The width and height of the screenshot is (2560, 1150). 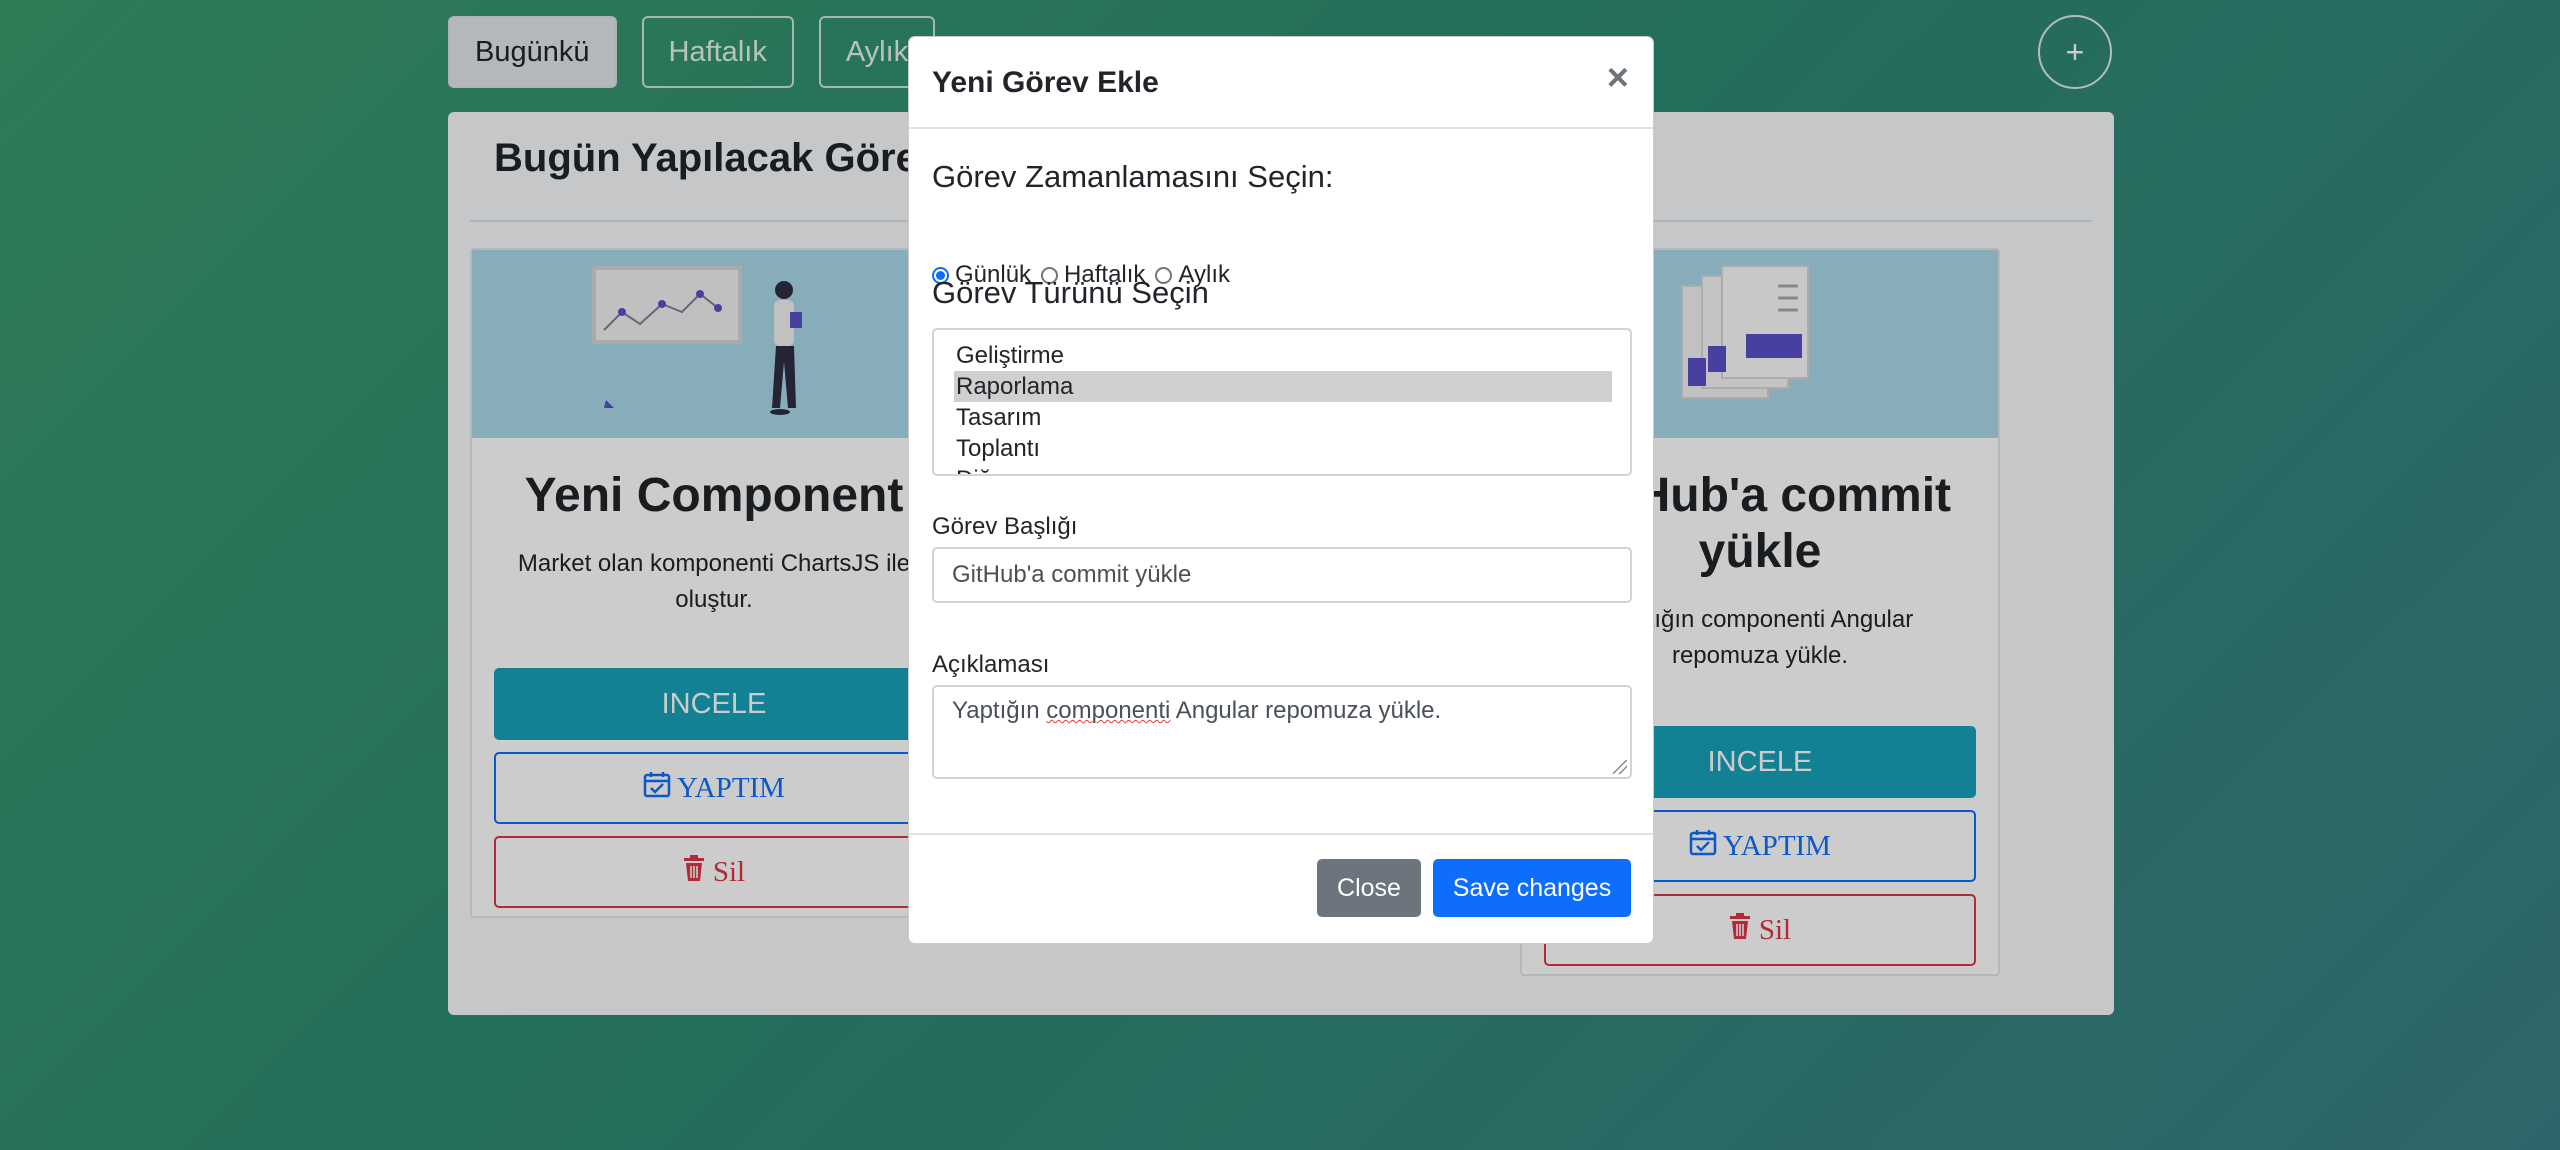 What do you see at coordinates (1133, 176) in the screenshot?
I see `schedule-label: Görev Zamanlamasını Seçin:` at bounding box center [1133, 176].